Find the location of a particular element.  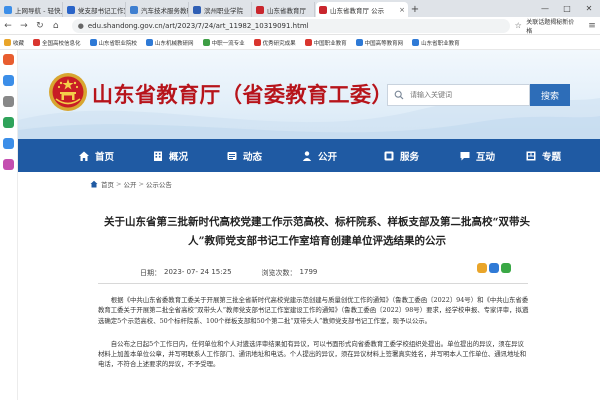

nav-label: 概况 is located at coordinates (179, 157).